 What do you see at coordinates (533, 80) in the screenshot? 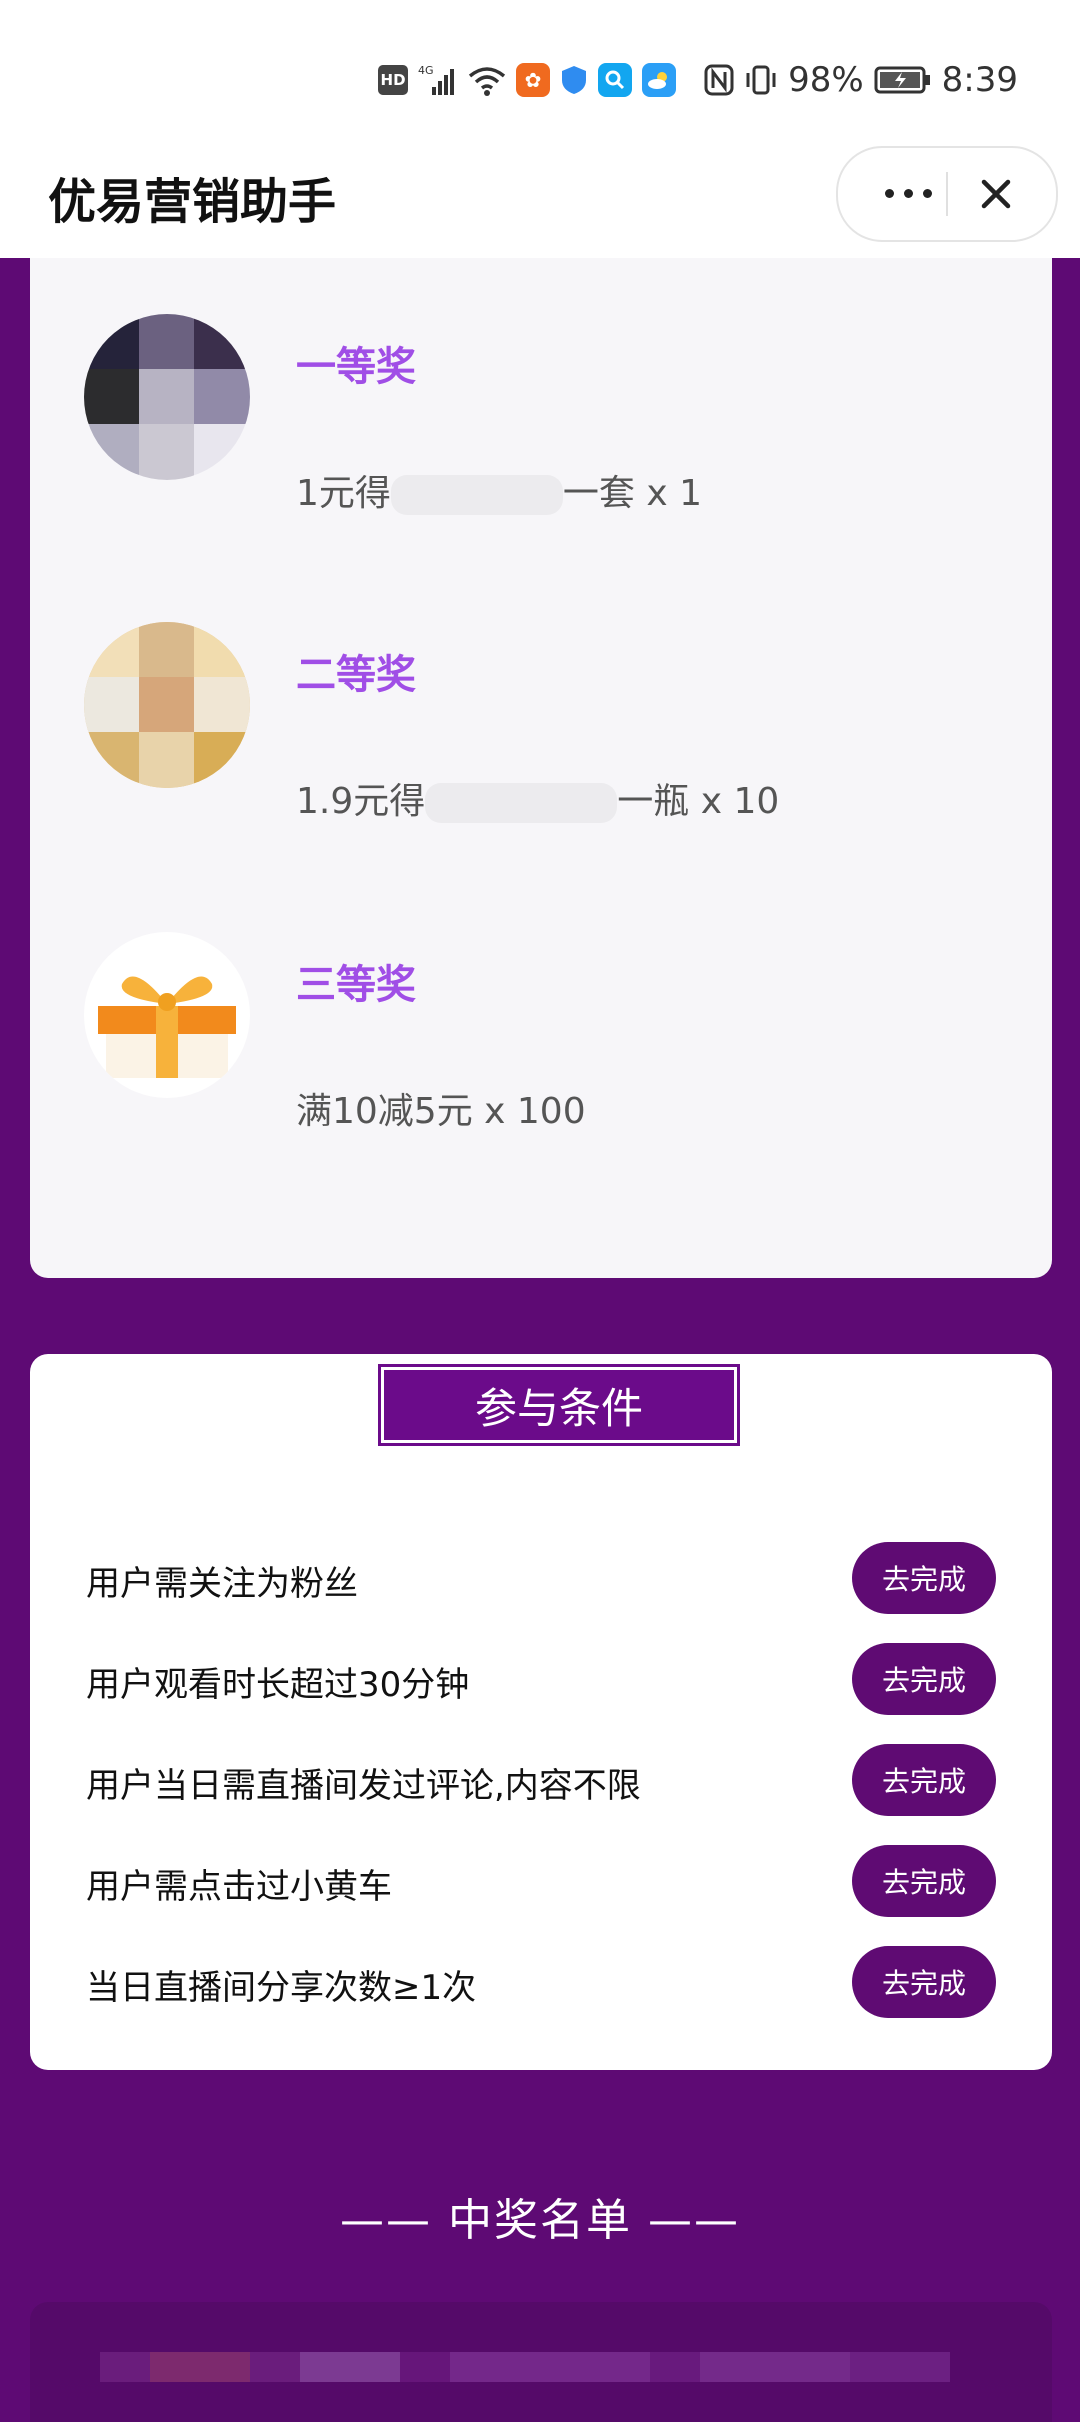
I see `app-notification-icon: ✿` at bounding box center [533, 80].